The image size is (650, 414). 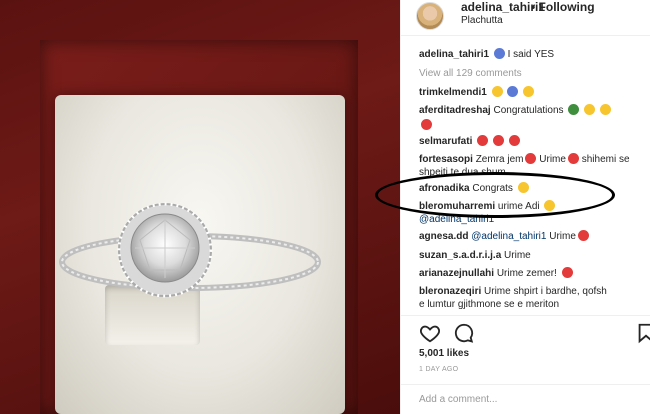 I want to click on comment-user: aferditadreshaj, so click(x=455, y=110).